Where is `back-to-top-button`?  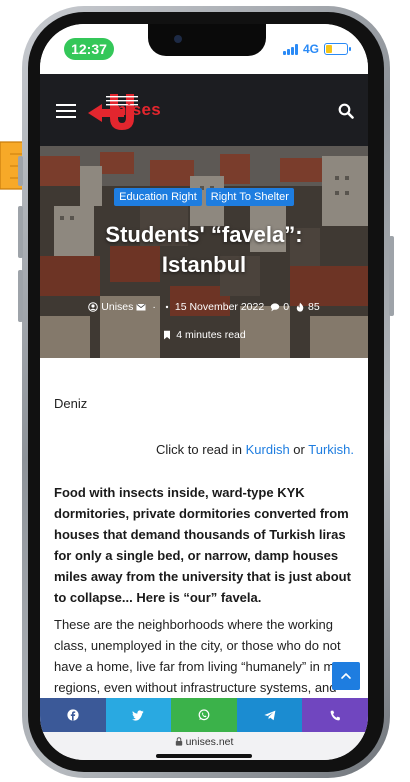 back-to-top-button is located at coordinates (346, 676).